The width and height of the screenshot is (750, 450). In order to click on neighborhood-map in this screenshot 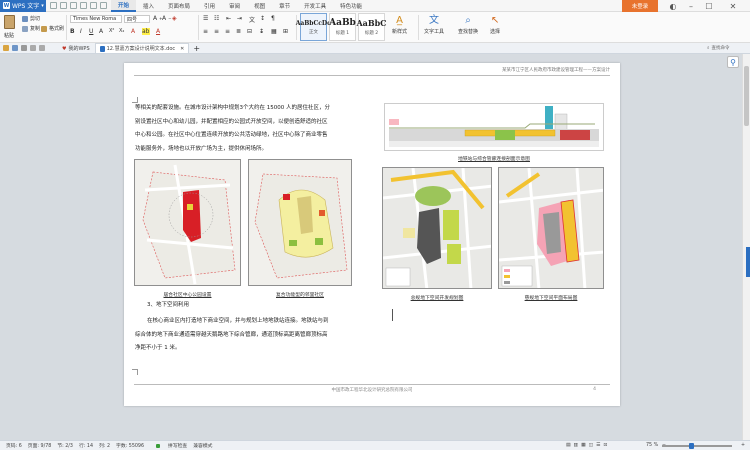, I will do `click(300, 222)`.